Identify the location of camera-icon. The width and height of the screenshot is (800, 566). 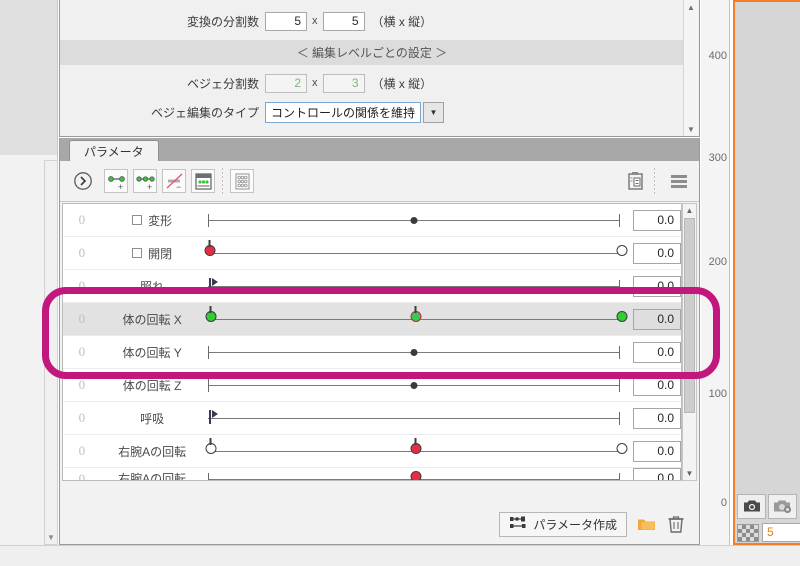
(751, 506).